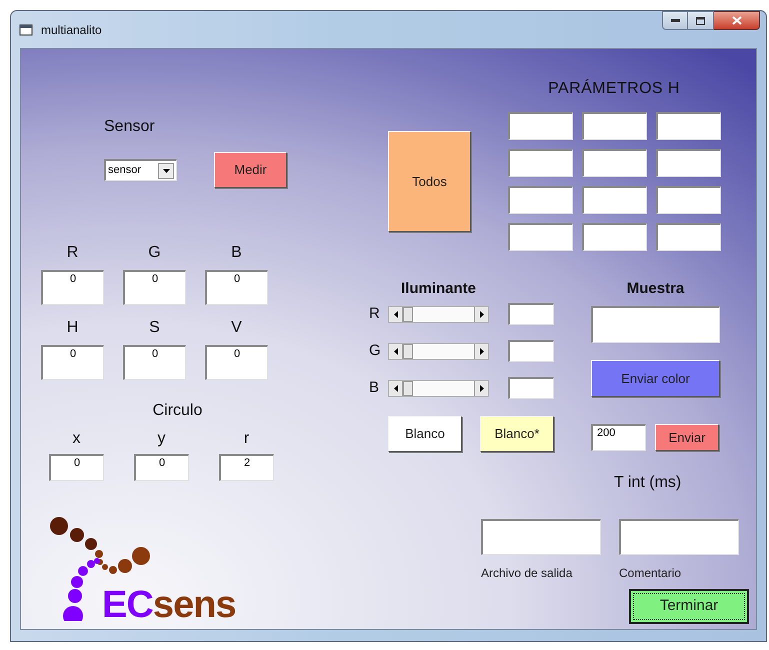 Image resolution: width=769 pixels, height=650 pixels. Describe the element at coordinates (687, 437) in the screenshot. I see `send-button: Enviar` at that location.